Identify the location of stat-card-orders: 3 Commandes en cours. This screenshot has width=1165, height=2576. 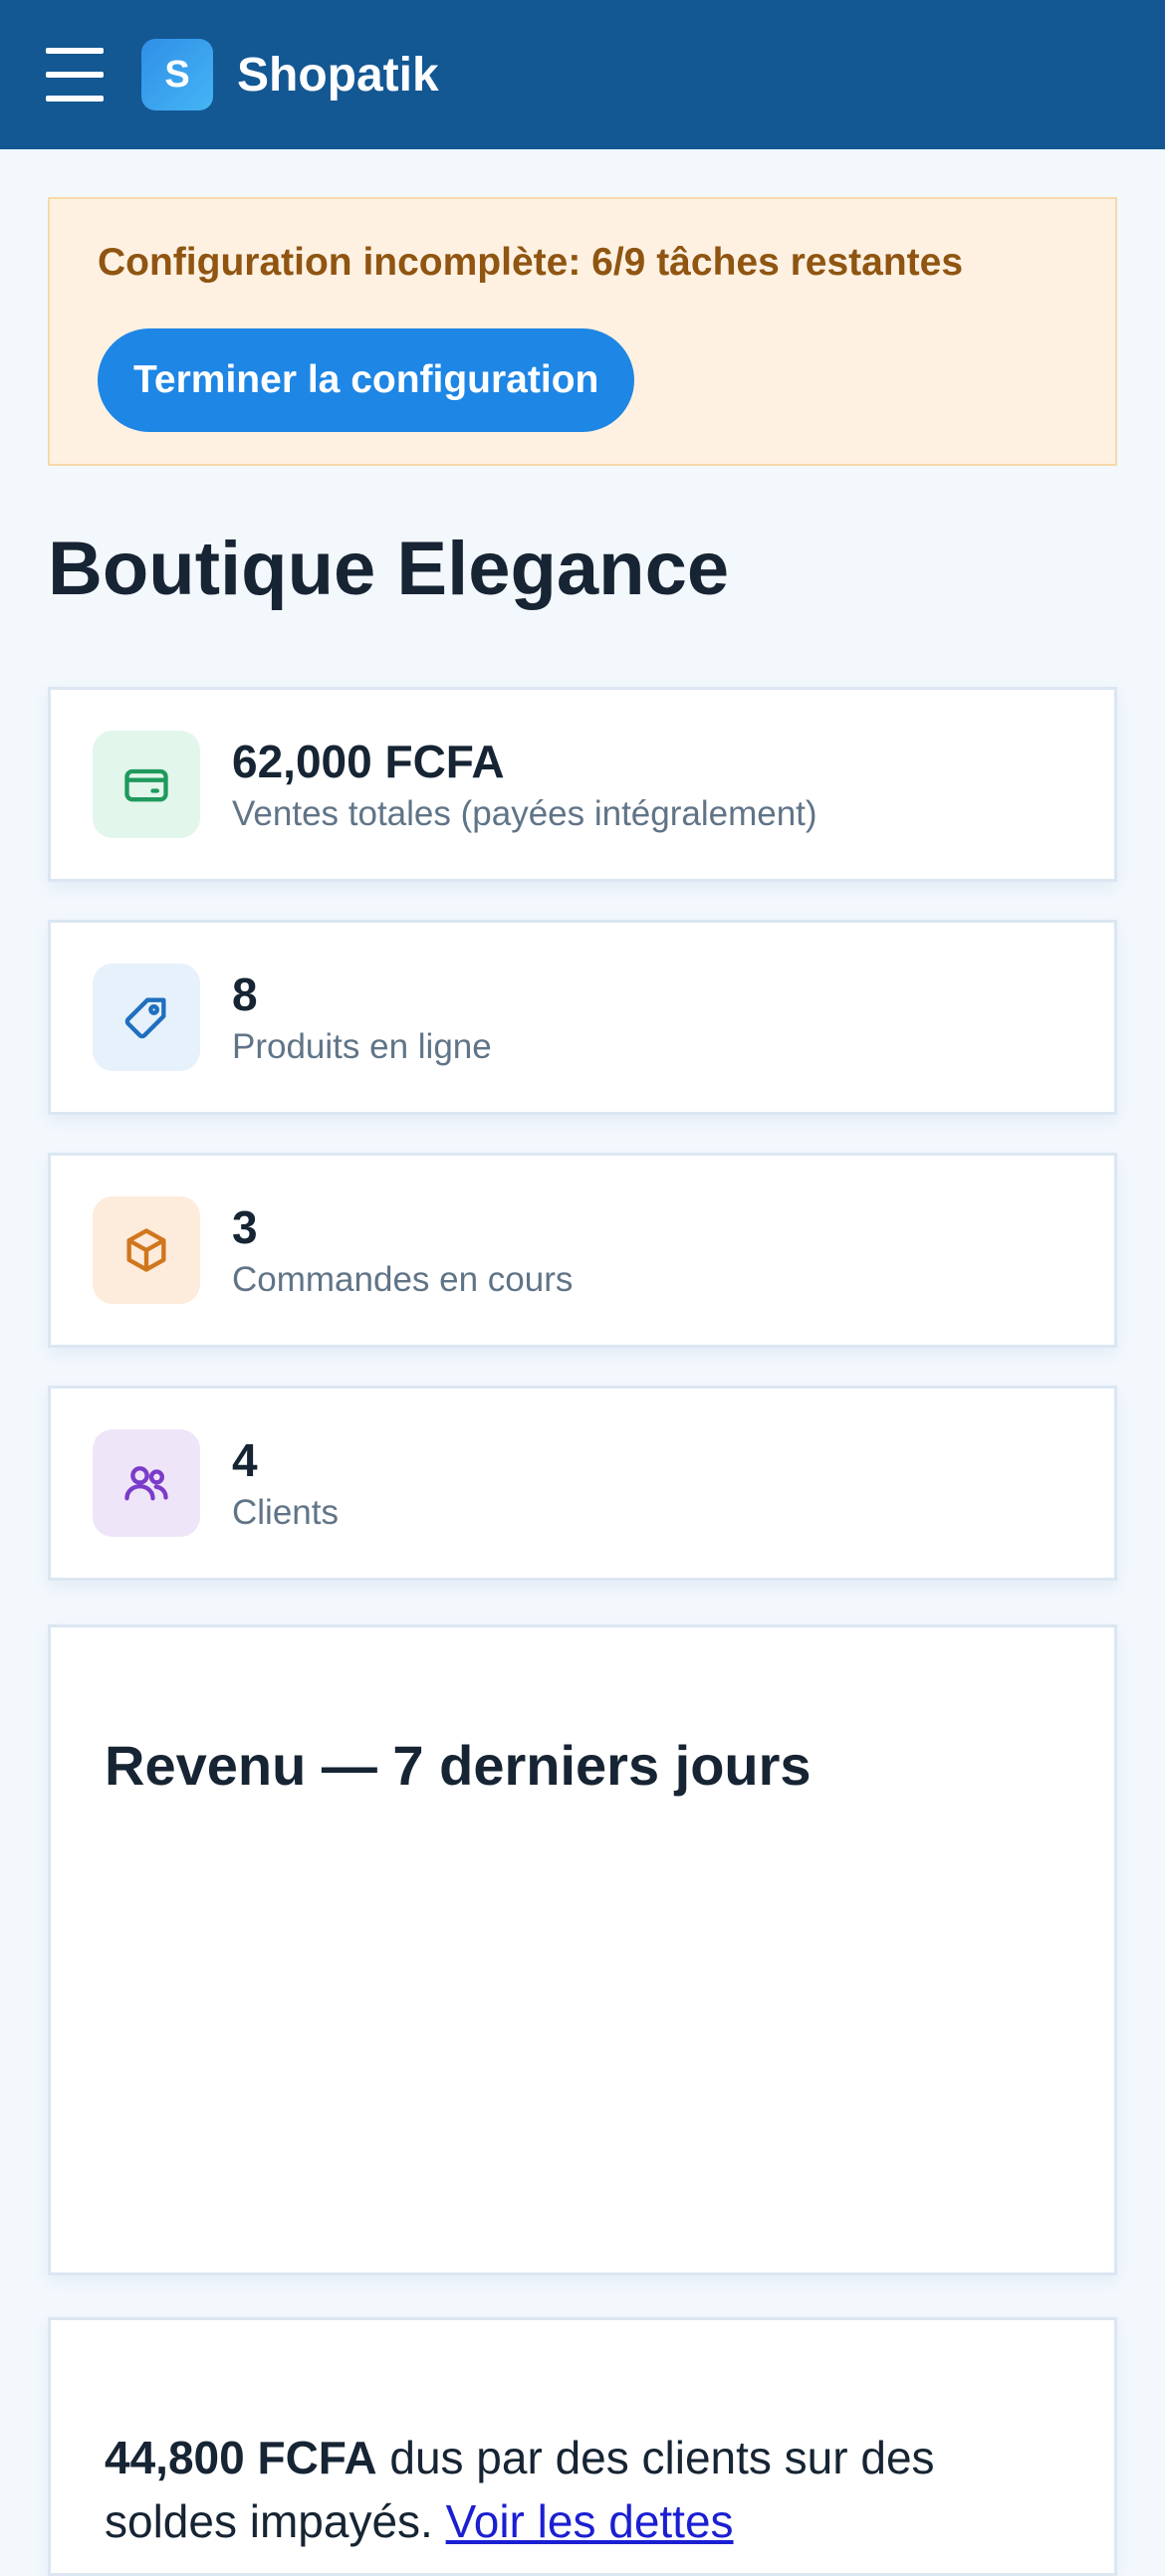
(582, 1250).